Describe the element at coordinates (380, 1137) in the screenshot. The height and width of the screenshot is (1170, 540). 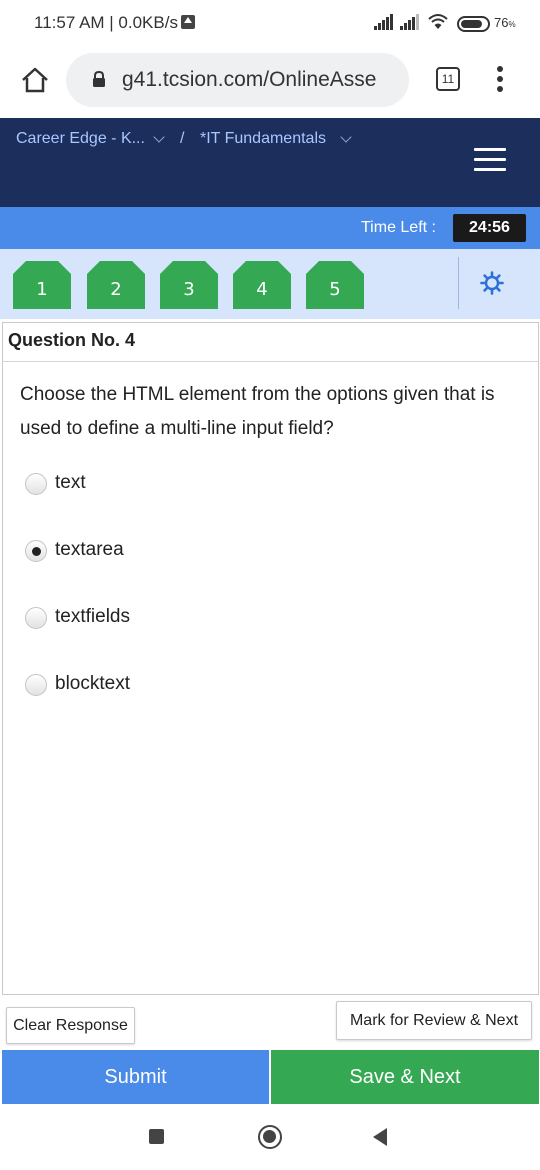
I see `back-icon` at that location.